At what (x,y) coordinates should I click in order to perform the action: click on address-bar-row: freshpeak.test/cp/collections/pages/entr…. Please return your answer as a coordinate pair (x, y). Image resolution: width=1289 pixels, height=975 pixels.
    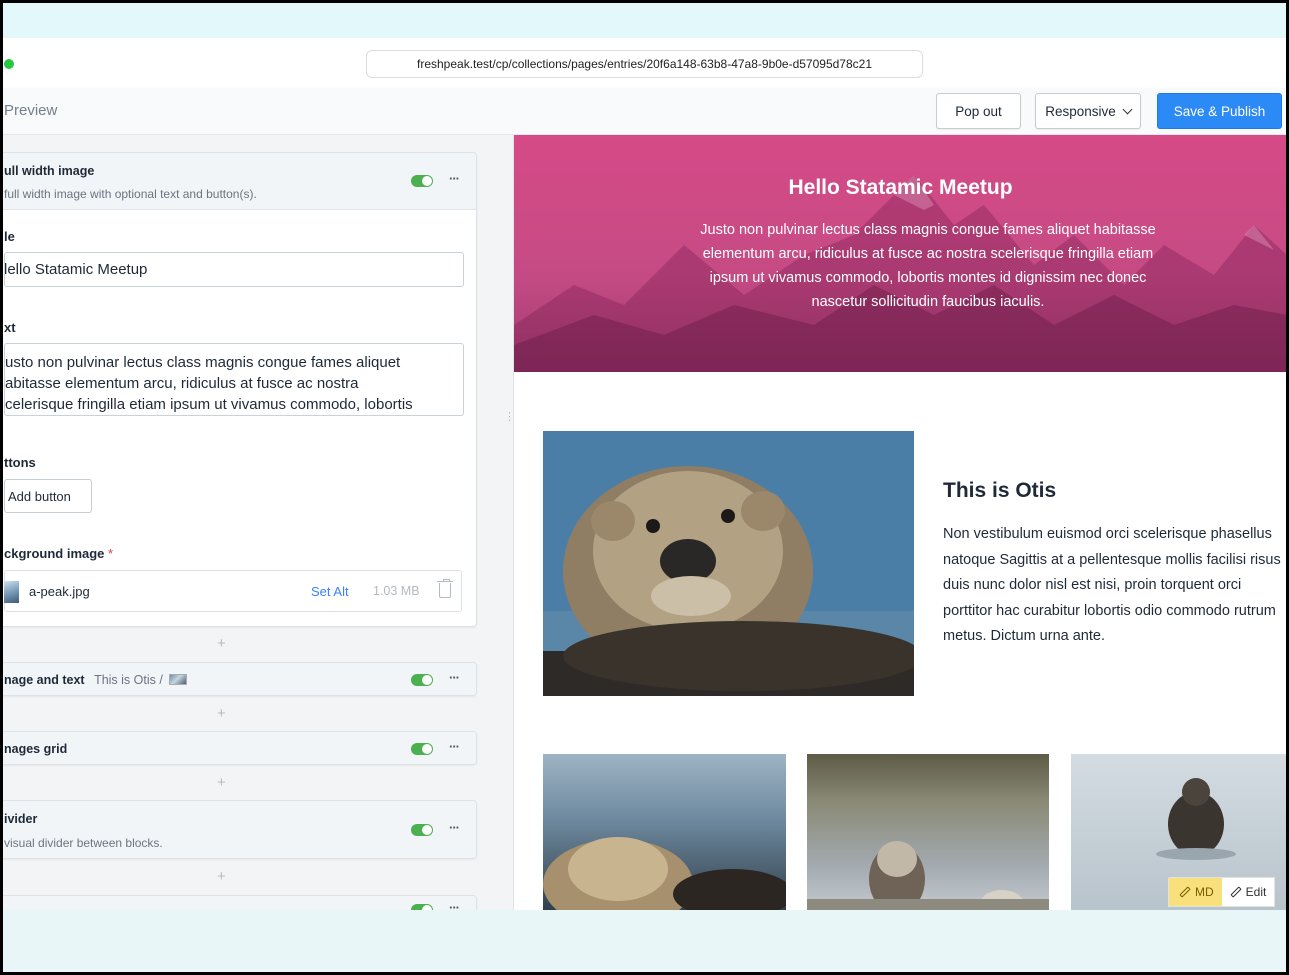
    Looking at the image, I should click on (644, 63).